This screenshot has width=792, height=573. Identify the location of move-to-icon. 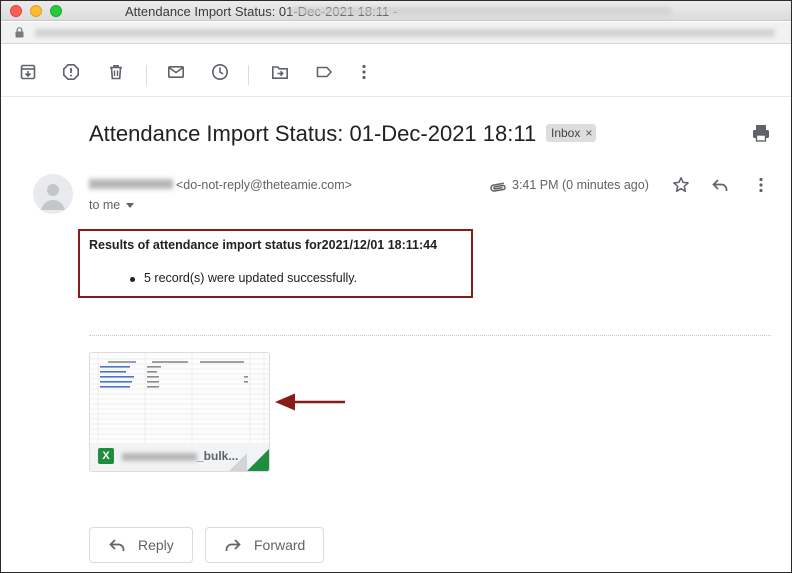
(280, 72).